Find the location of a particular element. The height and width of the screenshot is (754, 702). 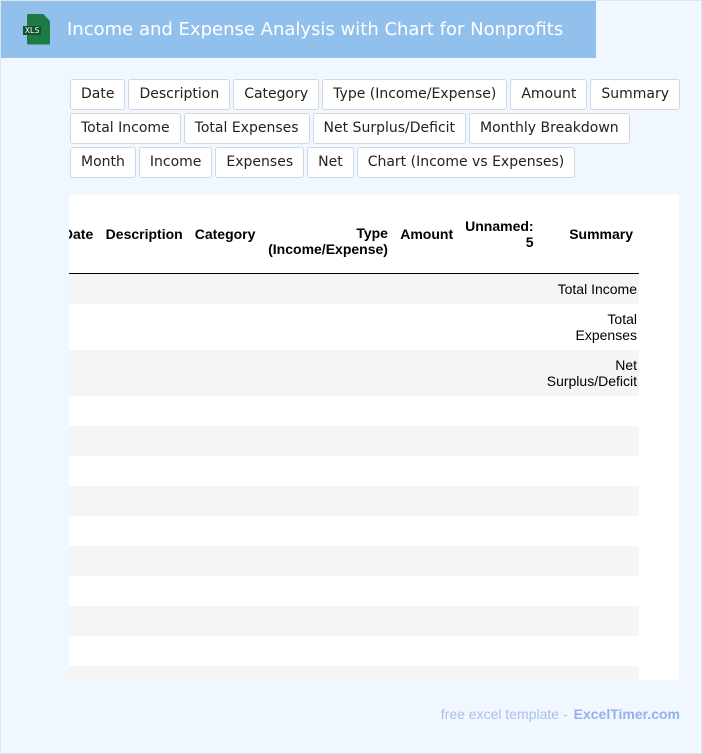

table-row: 7 is located at coordinates (354, 531).